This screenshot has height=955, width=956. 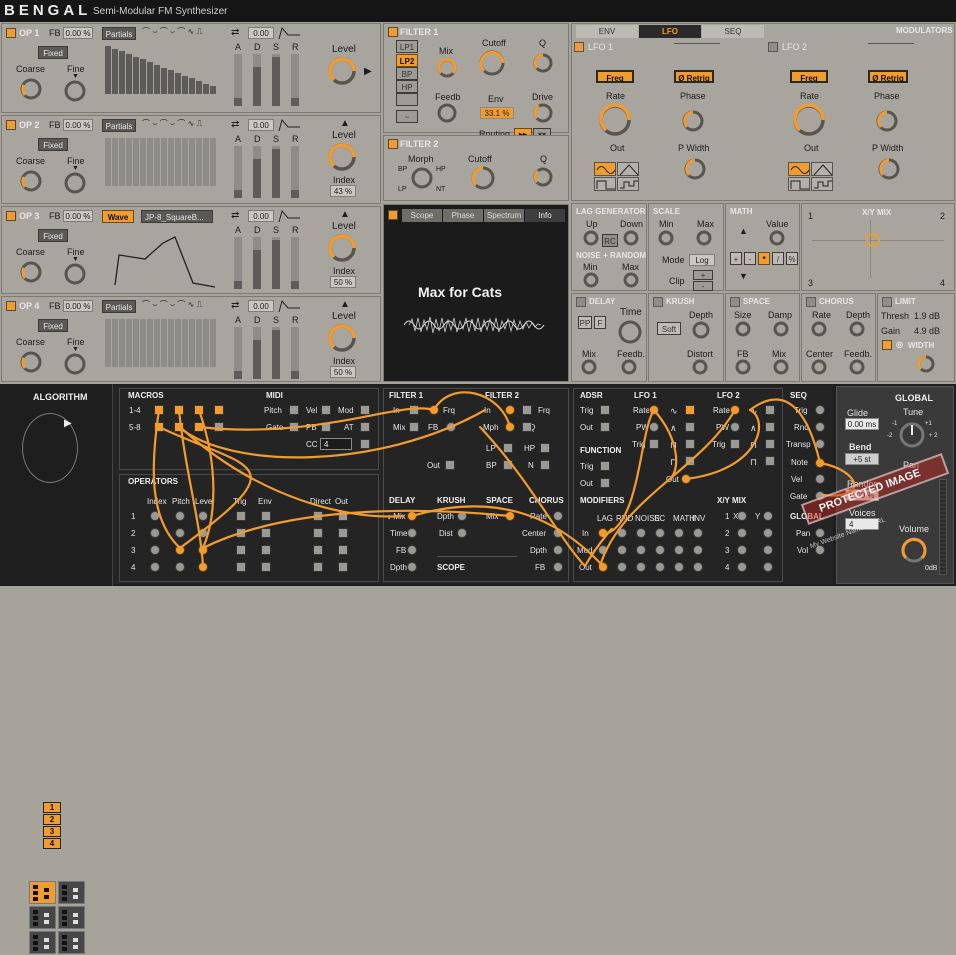 What do you see at coordinates (11, 125) in the screenshot?
I see `op2-enable` at bounding box center [11, 125].